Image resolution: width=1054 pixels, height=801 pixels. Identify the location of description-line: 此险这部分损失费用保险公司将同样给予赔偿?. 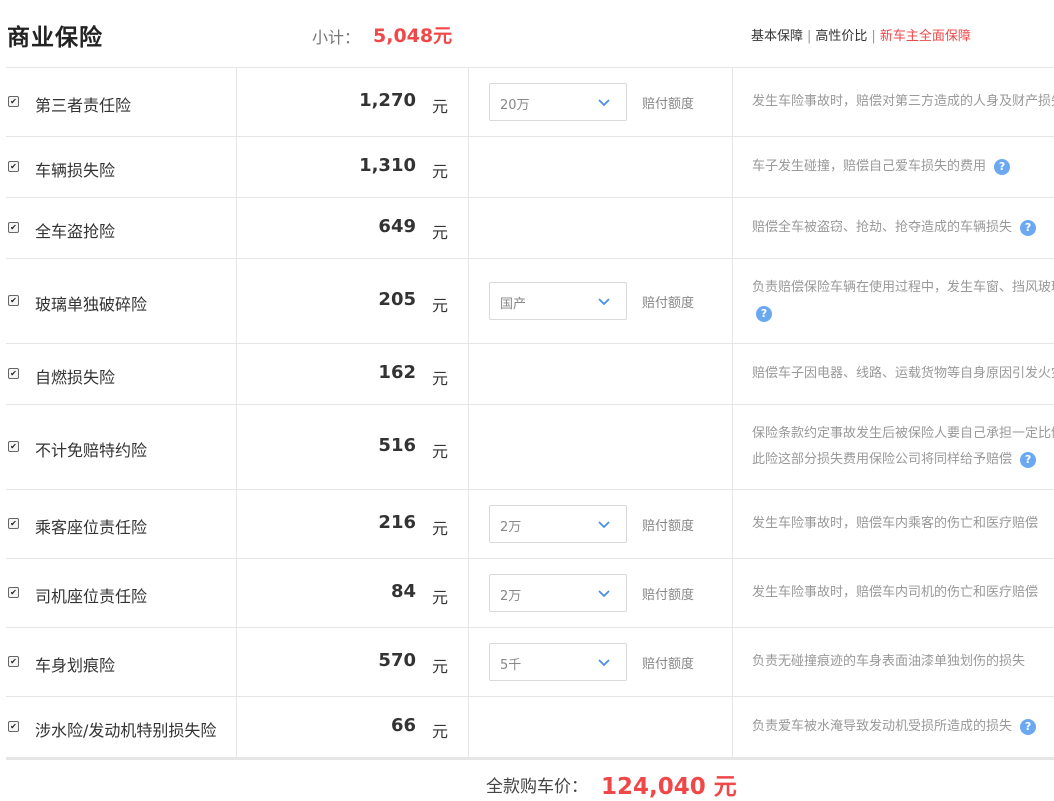
(903, 460).